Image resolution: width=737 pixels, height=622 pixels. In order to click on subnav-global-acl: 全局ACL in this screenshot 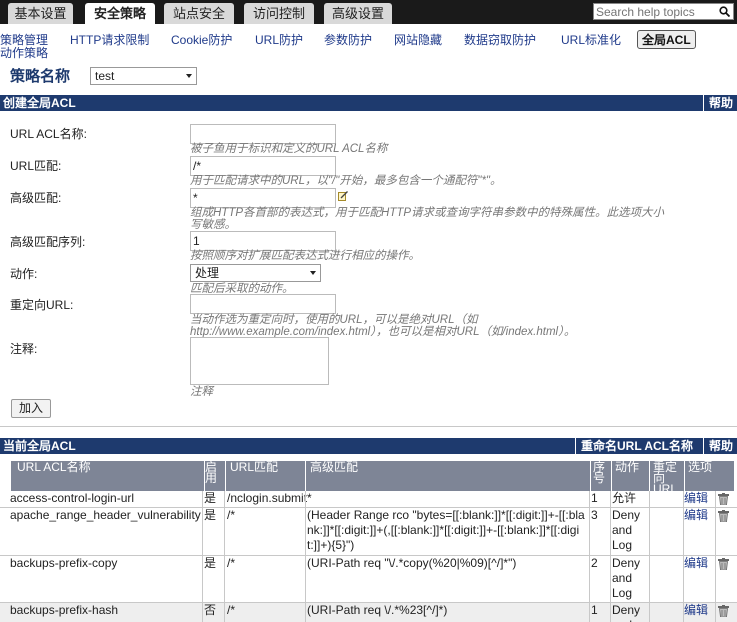, I will do `click(666, 39)`.